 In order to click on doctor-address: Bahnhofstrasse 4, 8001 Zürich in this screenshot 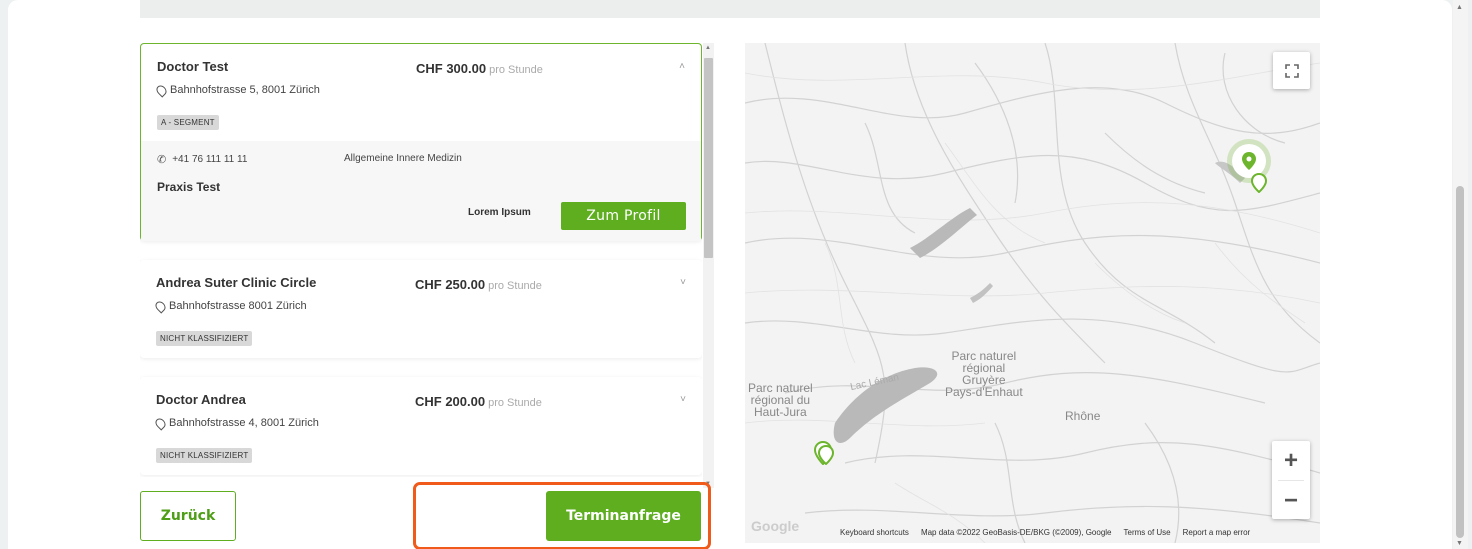, I will do `click(236, 423)`.